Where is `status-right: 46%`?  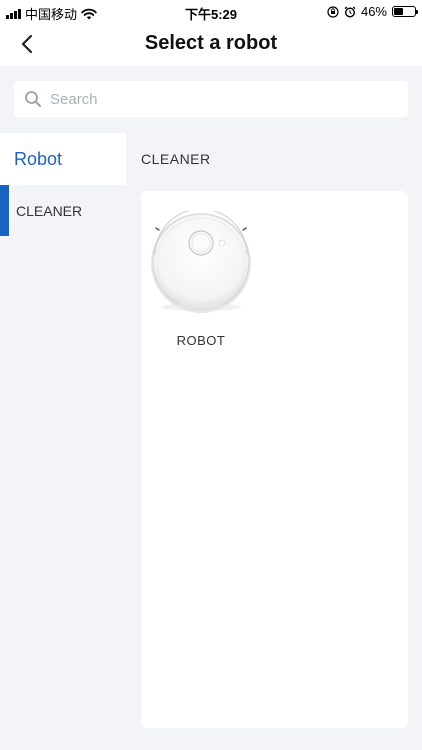 status-right: 46% is located at coordinates (372, 11).